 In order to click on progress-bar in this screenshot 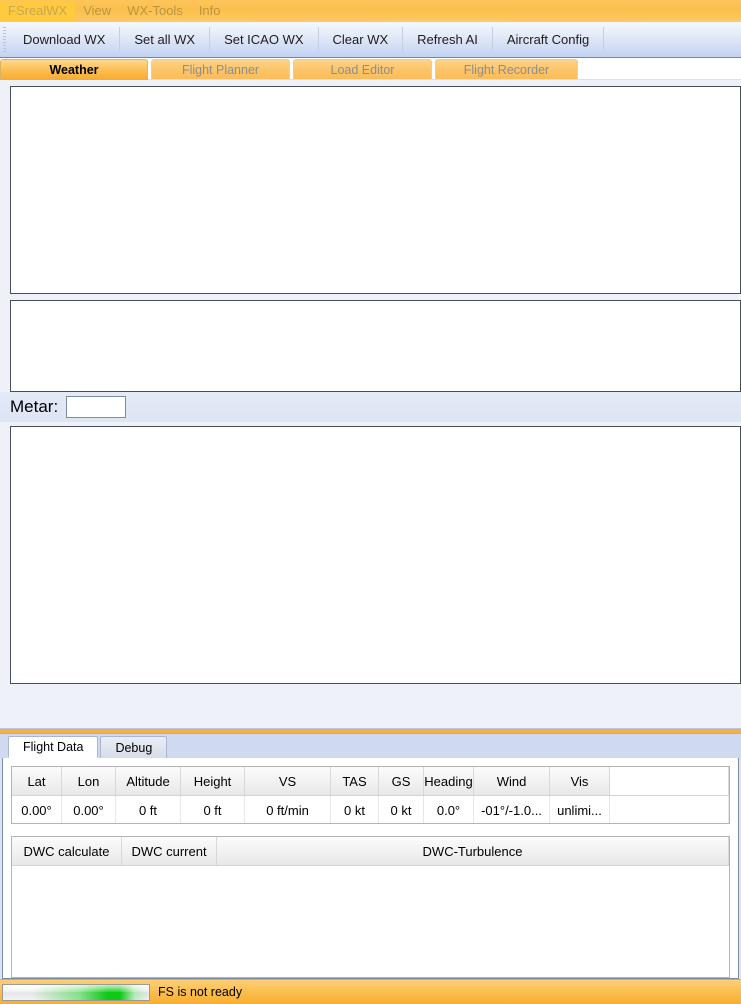, I will do `click(76, 992)`.